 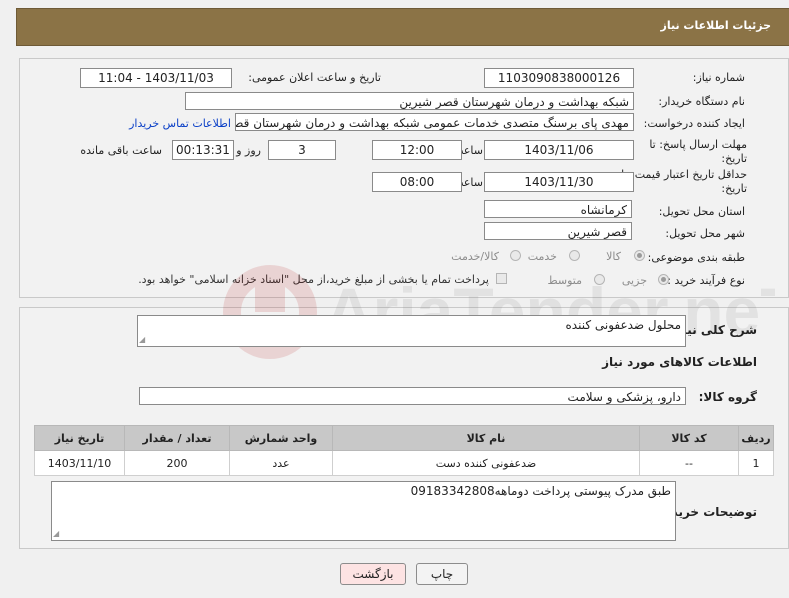 I want to click on days-label: روز و, so click(x=248, y=150).